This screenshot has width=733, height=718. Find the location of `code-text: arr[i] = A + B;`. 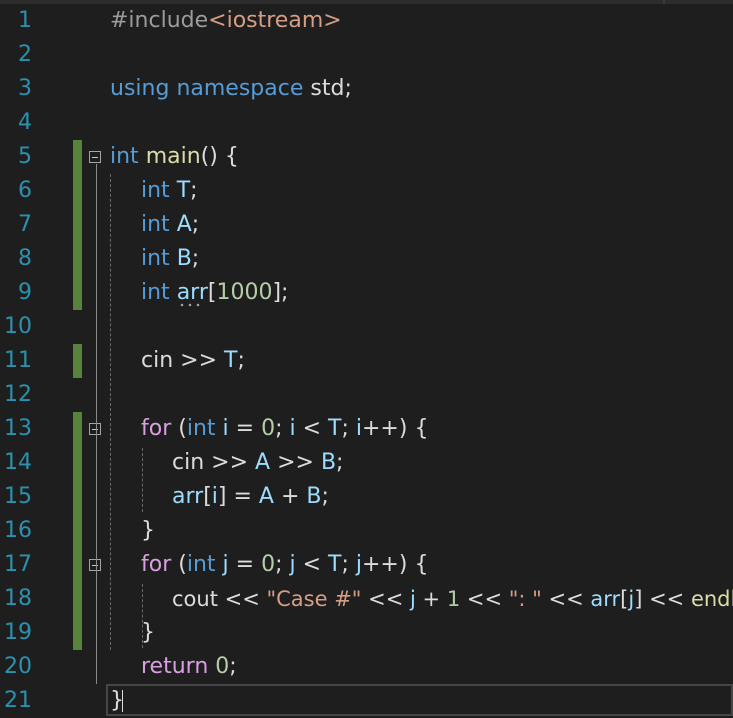

code-text: arr[i] = A + B; is located at coordinates (250, 497).